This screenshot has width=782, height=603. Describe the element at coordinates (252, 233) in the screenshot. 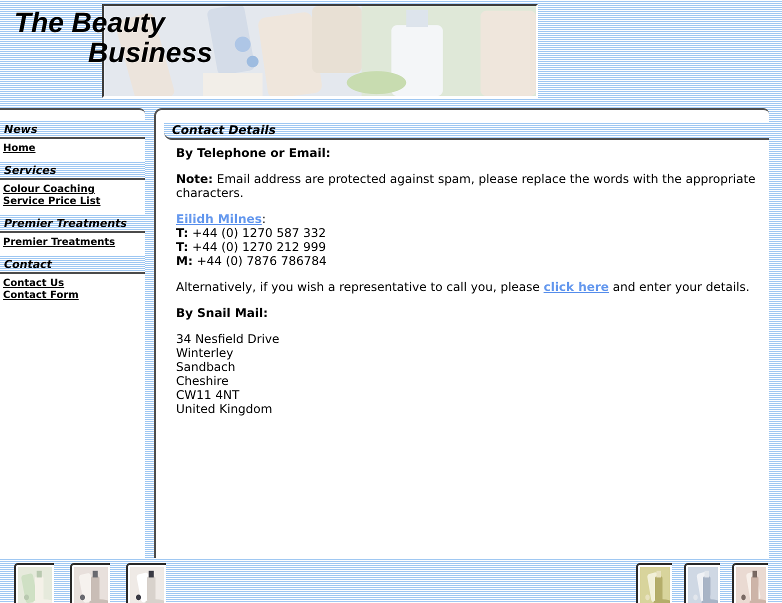

I see `phone-number: T: +44 (0) 1270 587 332` at that location.